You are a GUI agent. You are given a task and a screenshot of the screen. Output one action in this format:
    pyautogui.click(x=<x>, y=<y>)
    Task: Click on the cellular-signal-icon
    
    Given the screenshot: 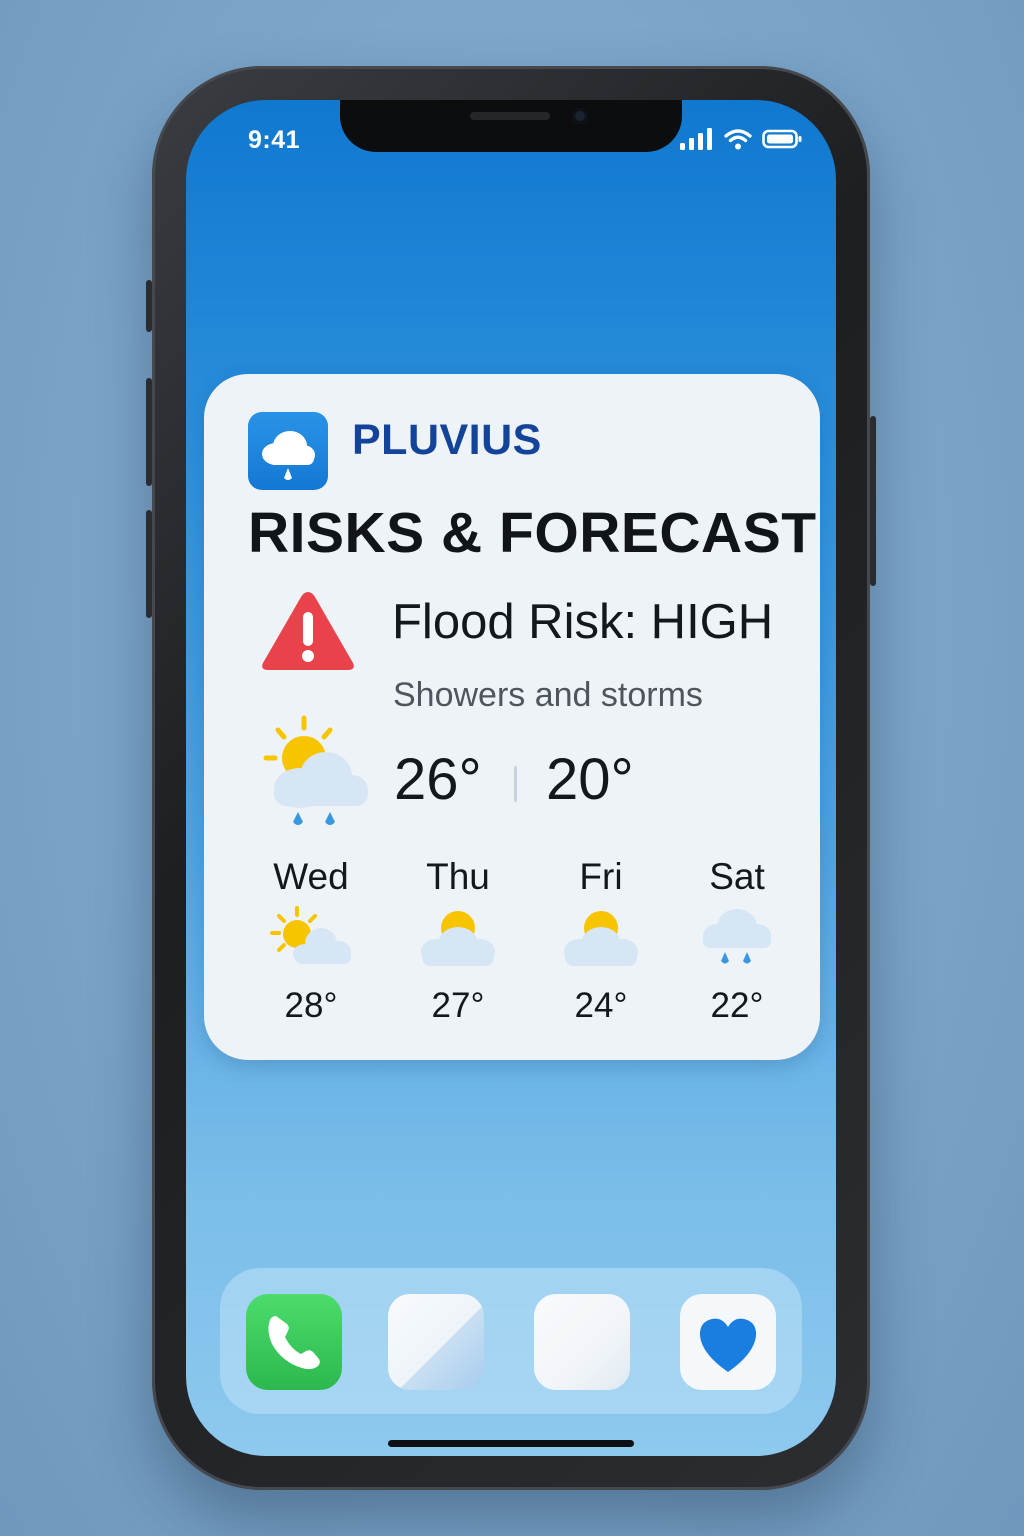 What is the action you would take?
    pyautogui.click(x=696, y=139)
    